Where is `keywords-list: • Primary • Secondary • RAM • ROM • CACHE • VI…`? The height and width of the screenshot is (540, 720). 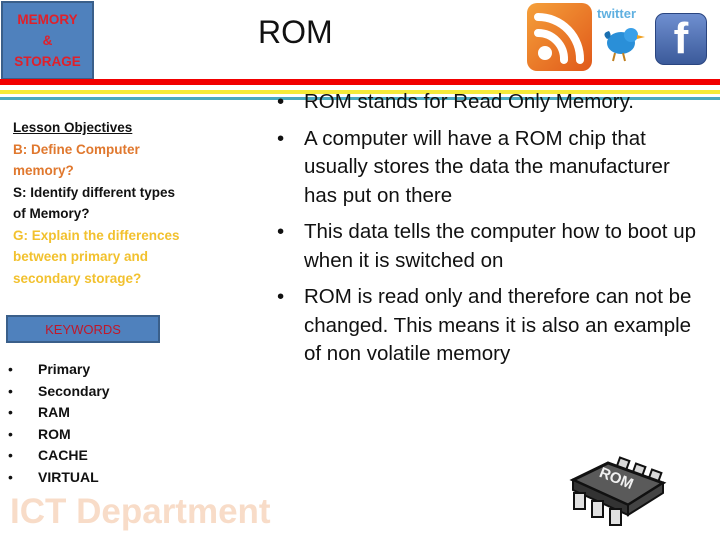 keywords-list: • Primary • Secondary • RAM • ROM • CACHE • VI… is located at coordinates (59, 423).